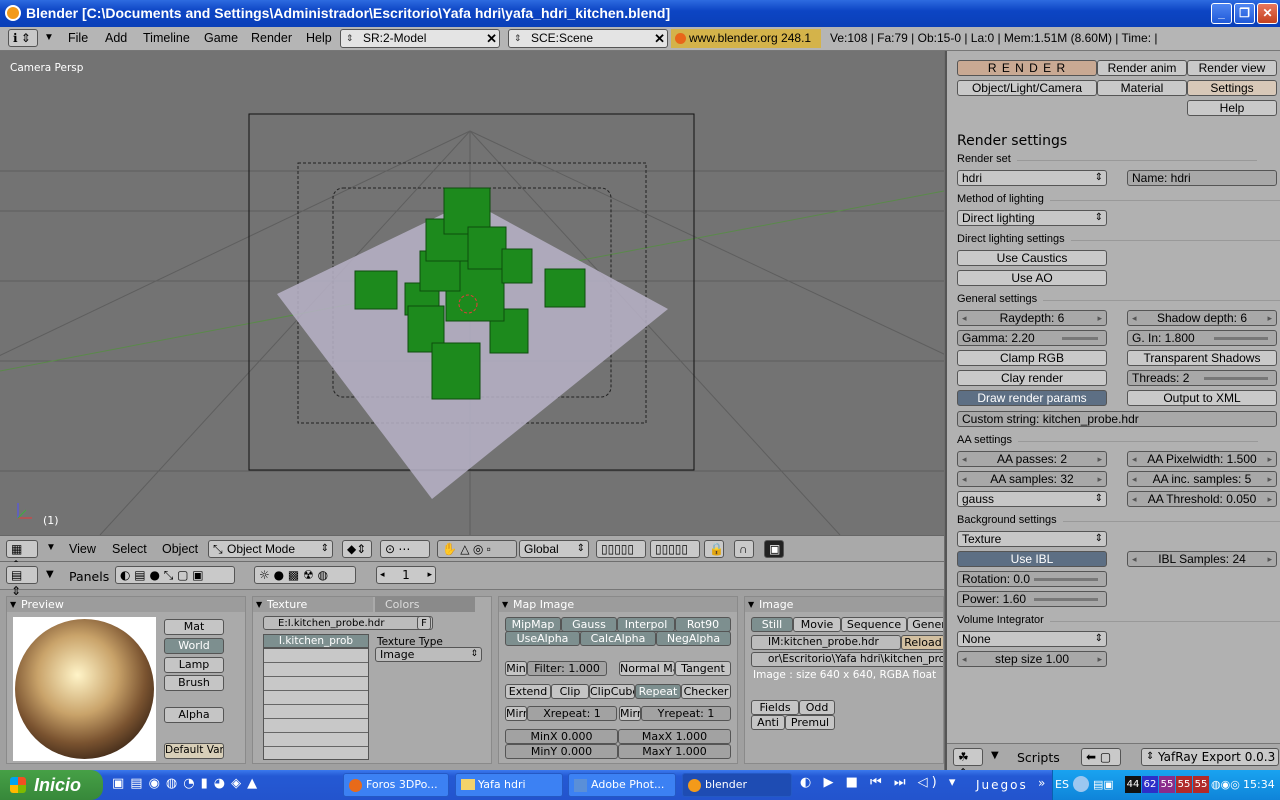  I want to click on layers-row-2: ▯▯▯▯▯, so click(675, 549).